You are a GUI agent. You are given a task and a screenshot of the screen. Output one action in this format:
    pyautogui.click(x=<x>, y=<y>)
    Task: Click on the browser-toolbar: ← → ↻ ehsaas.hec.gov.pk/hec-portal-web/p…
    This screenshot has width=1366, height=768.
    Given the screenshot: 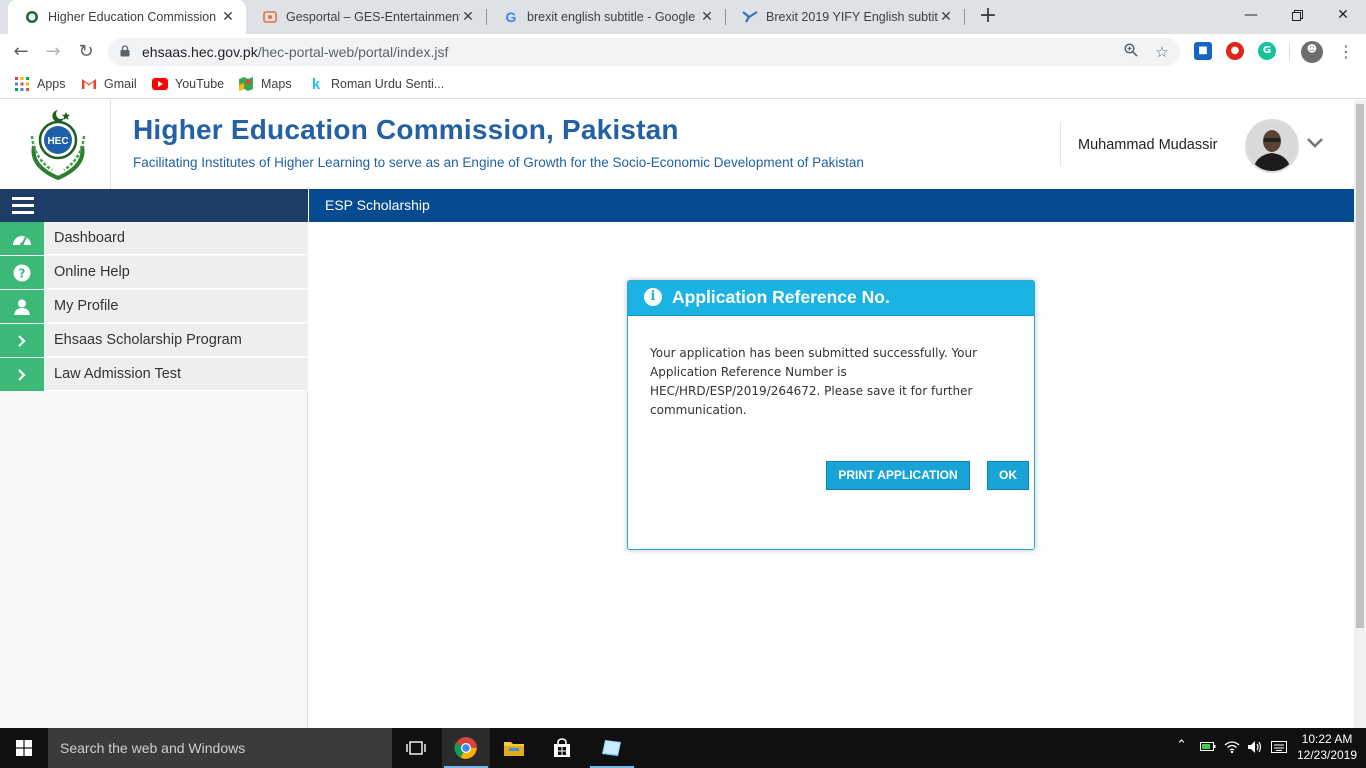 What is the action you would take?
    pyautogui.click(x=683, y=52)
    